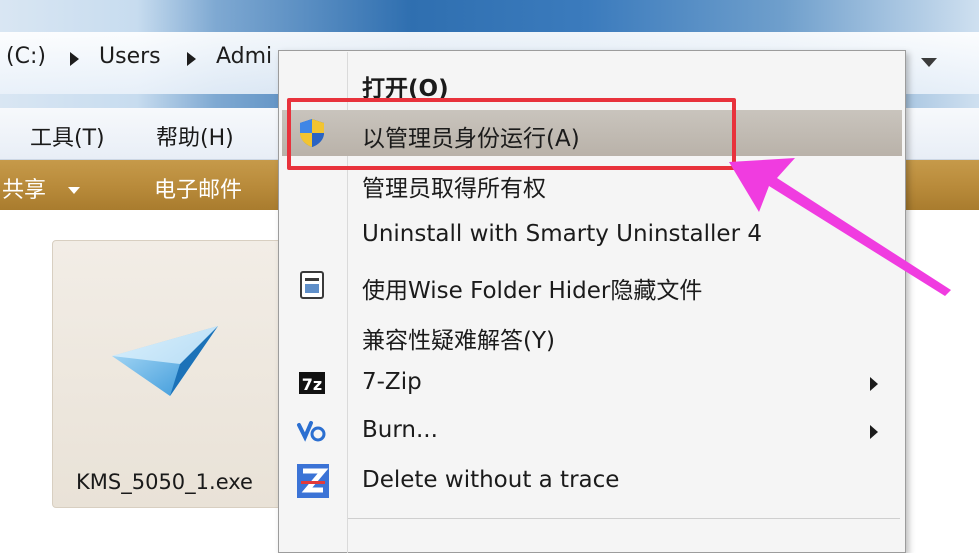  Describe the element at coordinates (130, 56) in the screenshot. I see `breadcrumb-users: Users` at that location.